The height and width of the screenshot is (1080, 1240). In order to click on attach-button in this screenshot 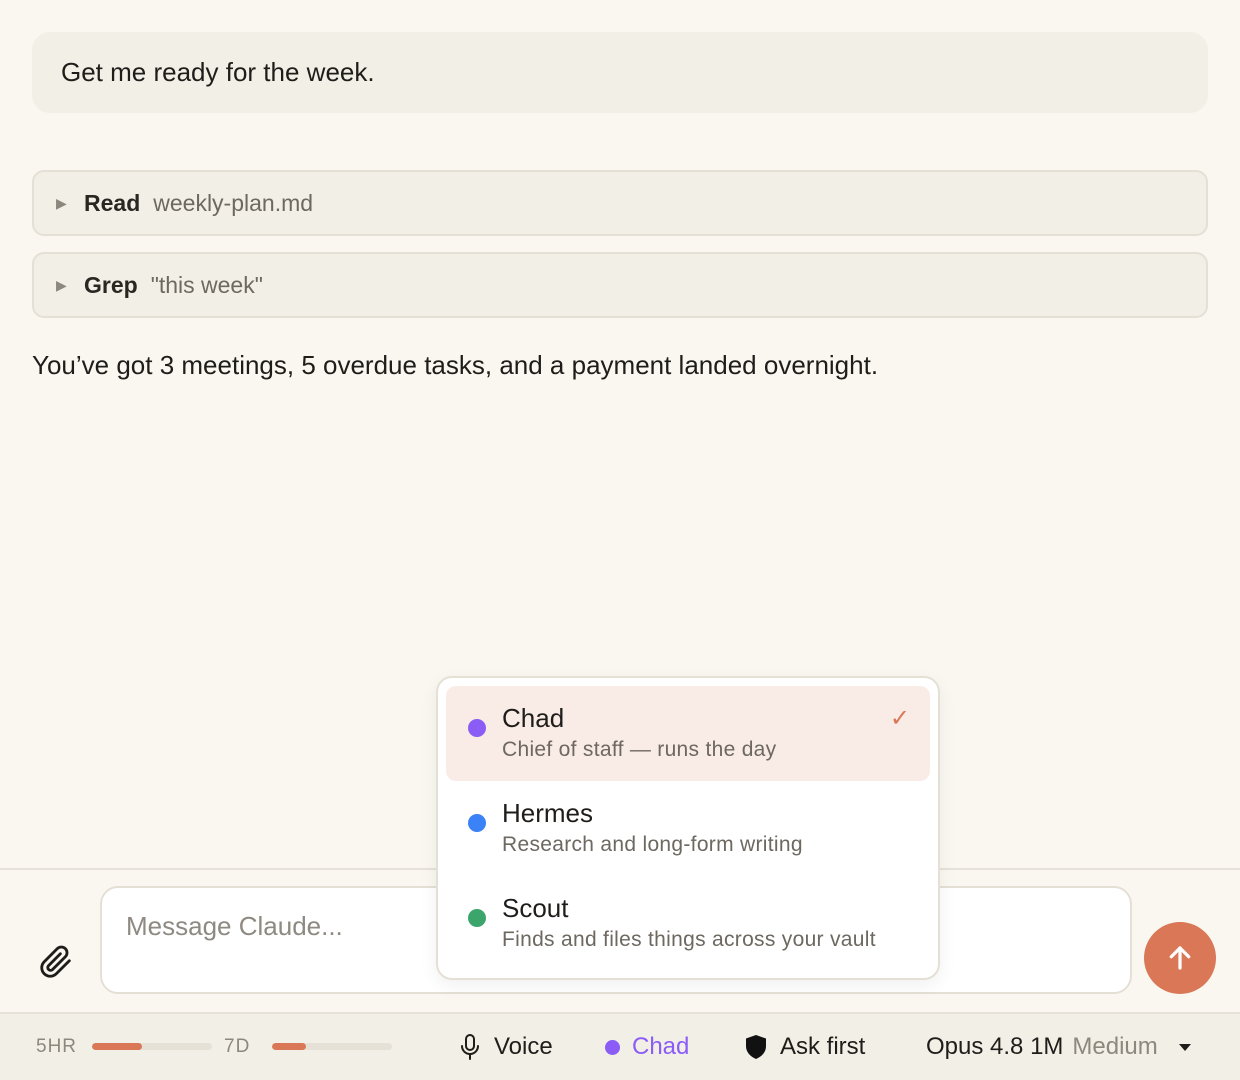, I will do `click(56, 962)`.